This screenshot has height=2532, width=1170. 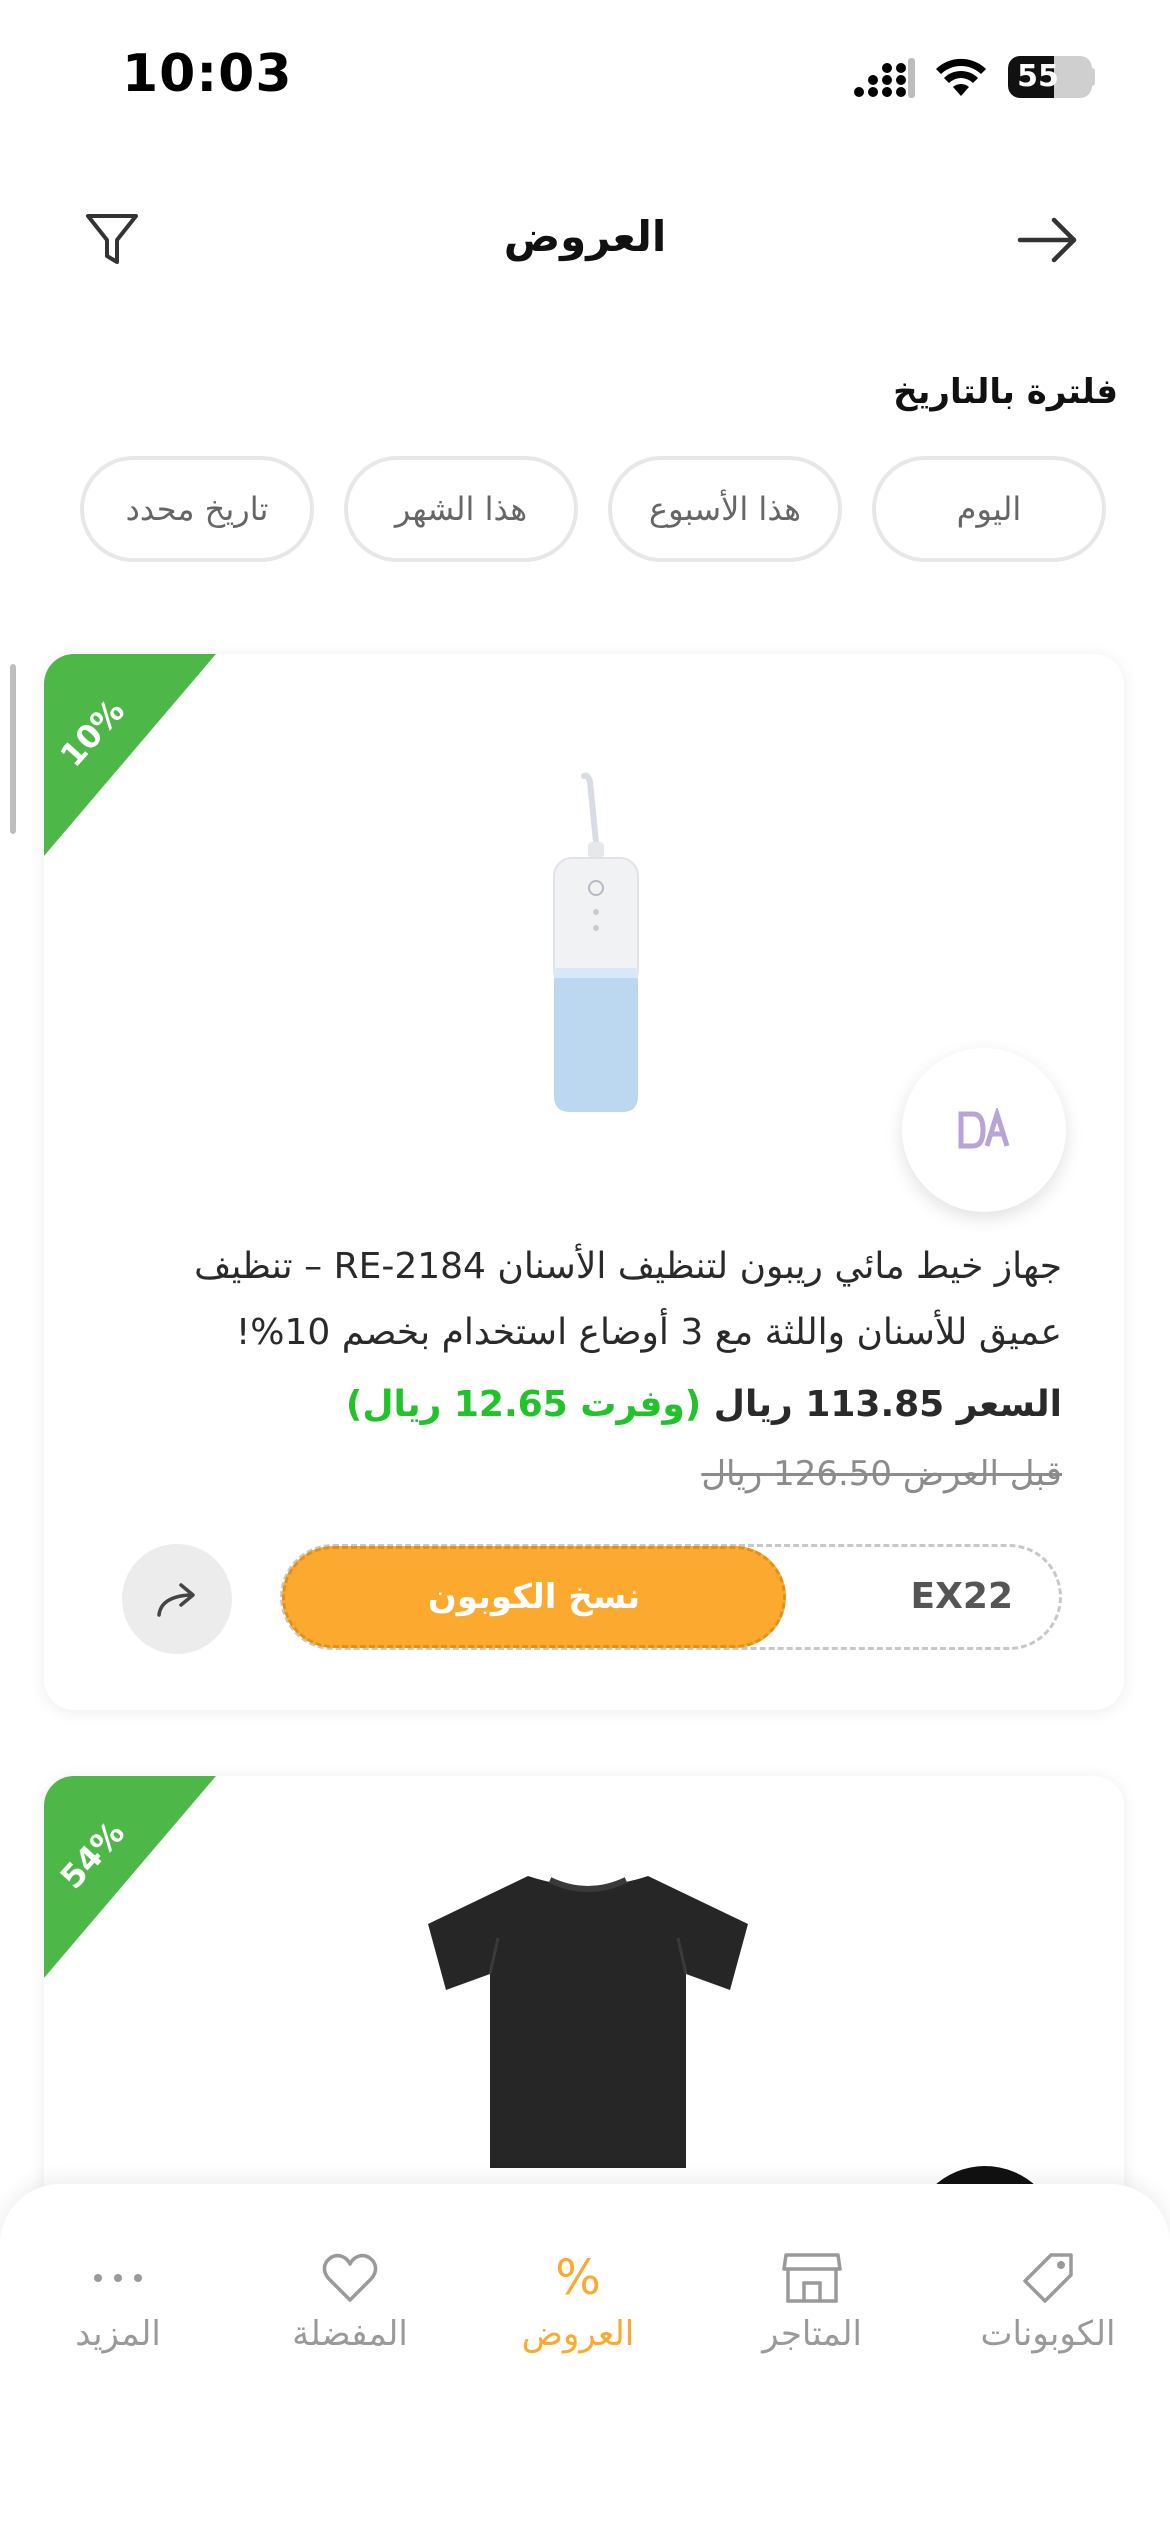 I want to click on nav-item-coupons: الكوبونات, so click(x=1048, y=2308).